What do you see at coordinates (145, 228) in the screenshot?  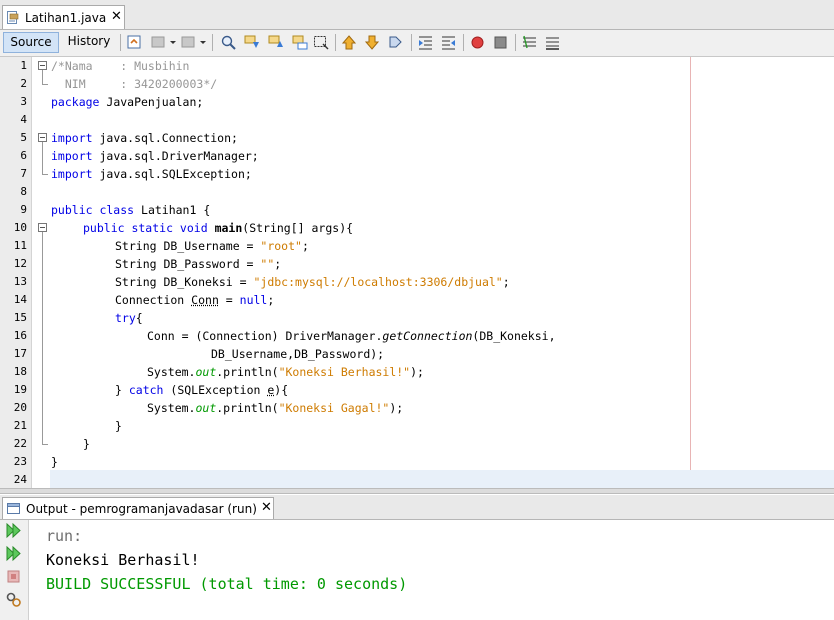 I see `keyword: public static void` at bounding box center [145, 228].